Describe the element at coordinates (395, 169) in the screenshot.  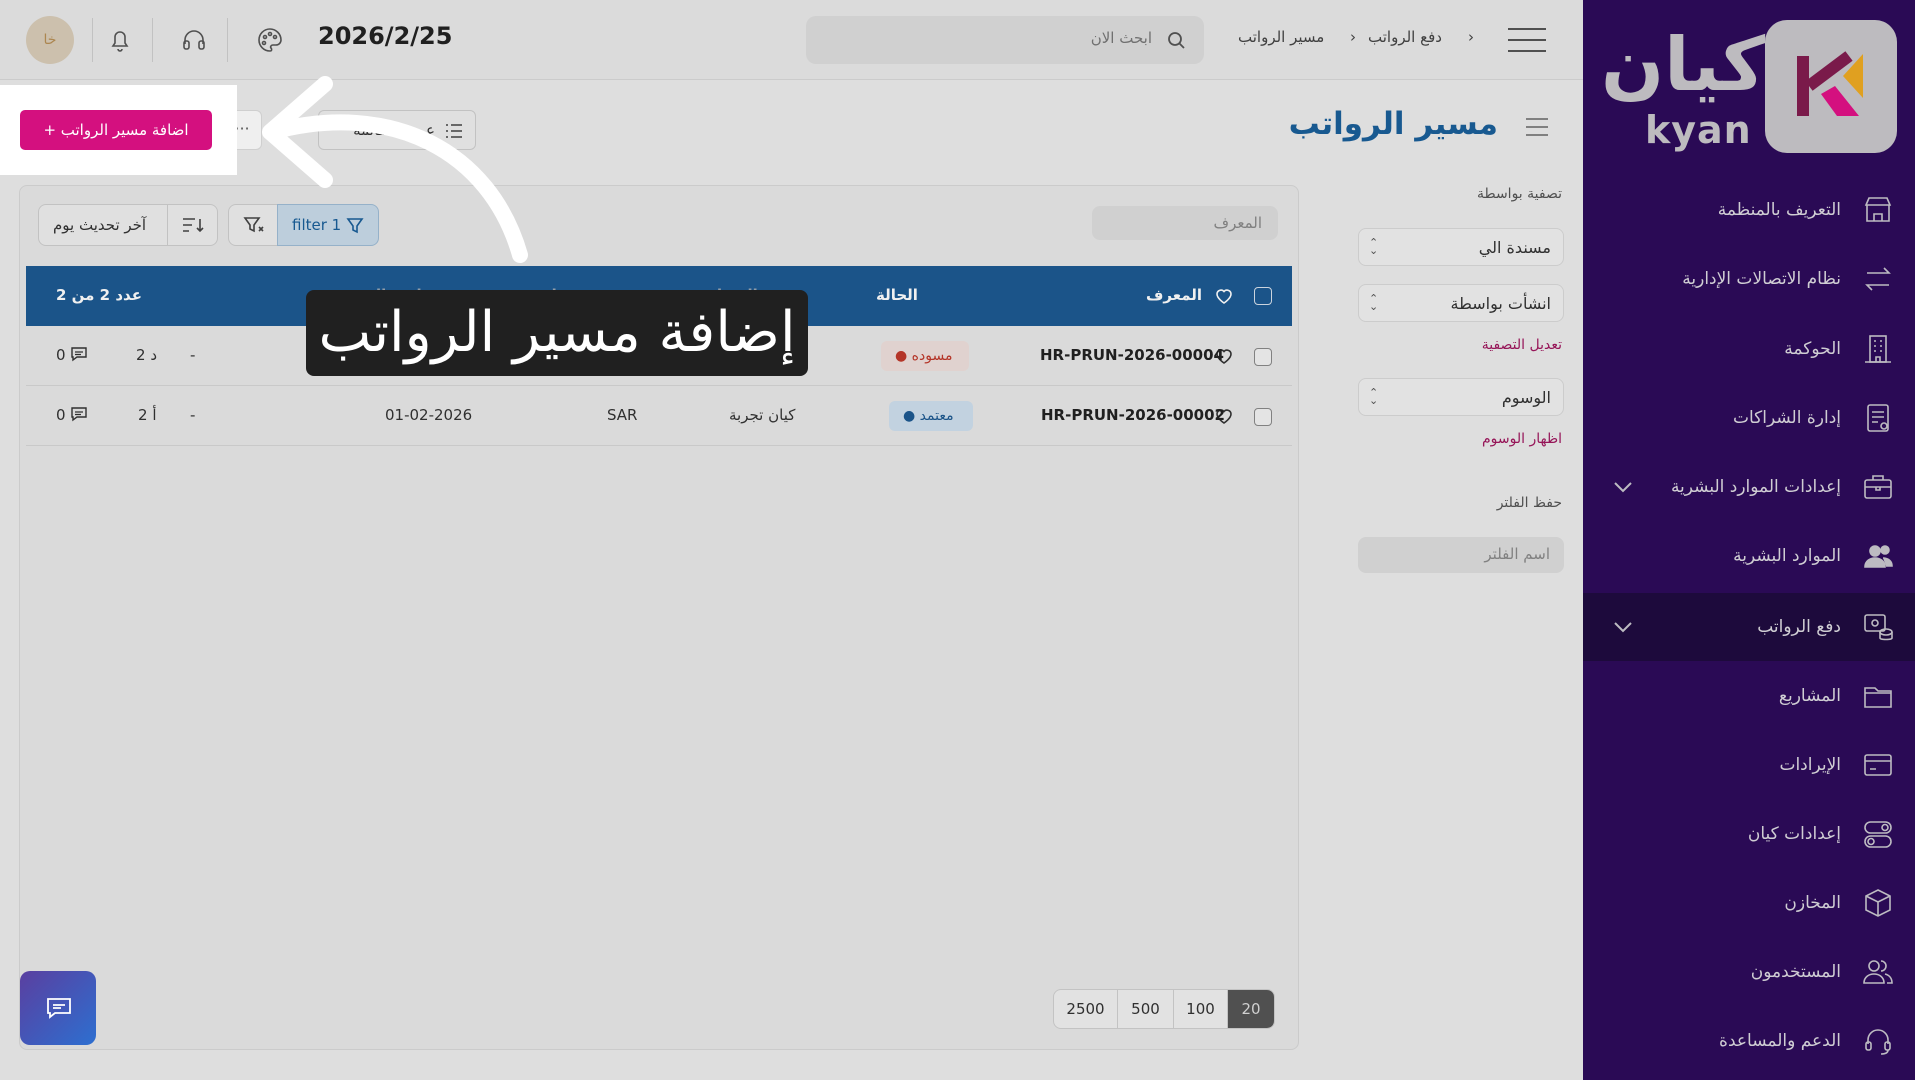
I see `tutorial-arrow-icon` at that location.